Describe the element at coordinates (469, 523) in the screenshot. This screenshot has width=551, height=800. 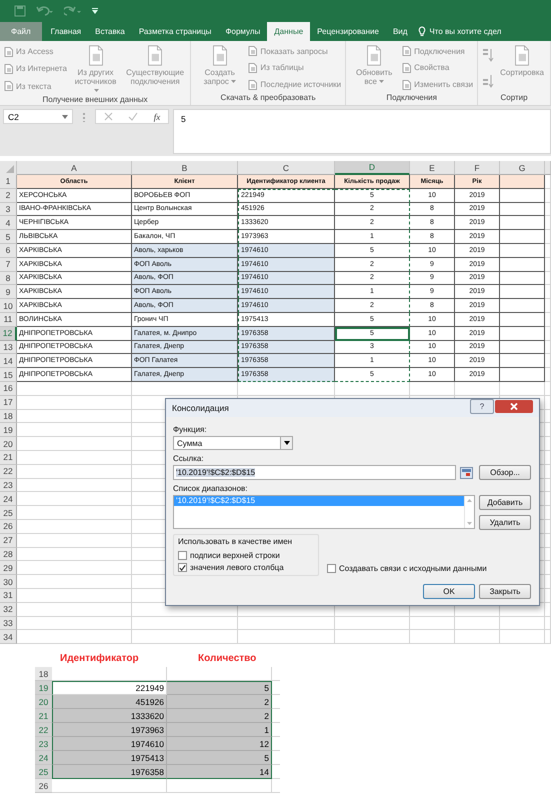
I see `scroll-down-icon` at that location.